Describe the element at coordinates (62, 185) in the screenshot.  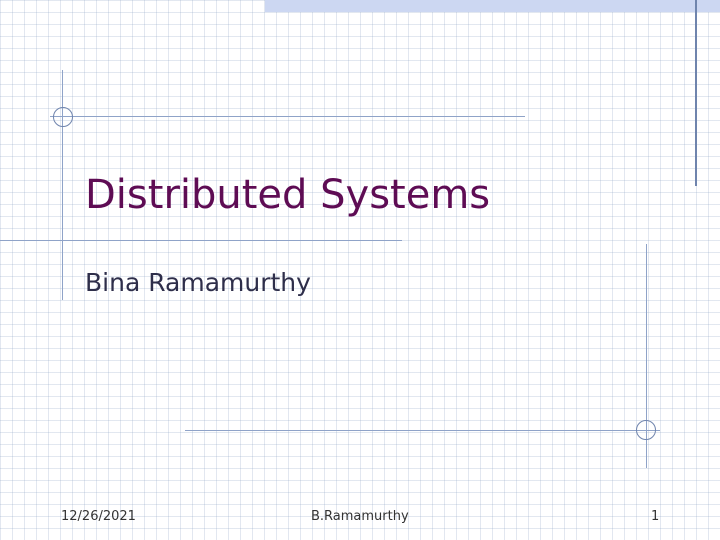
I see `vertical-rule-left` at that location.